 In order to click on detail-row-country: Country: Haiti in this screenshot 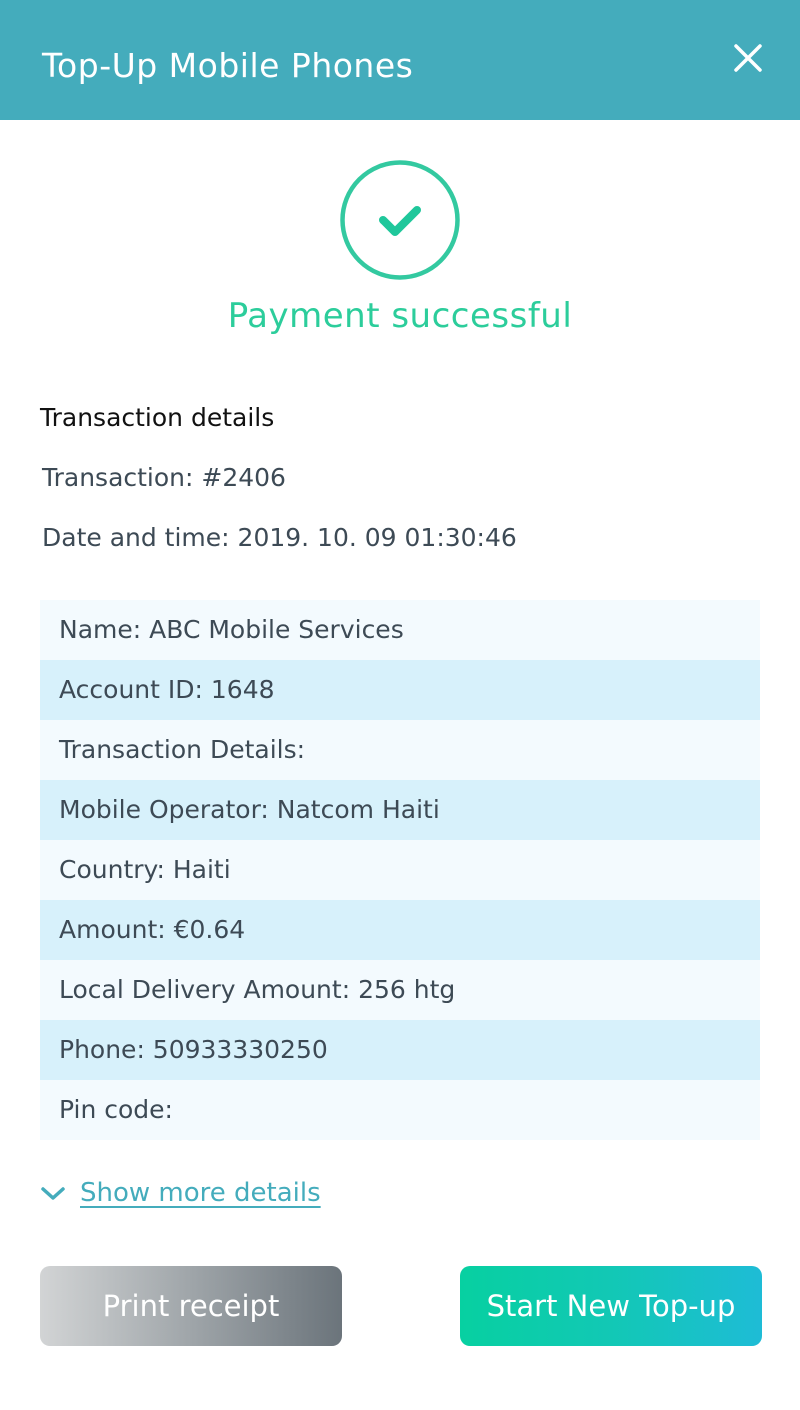, I will do `click(400, 870)`.